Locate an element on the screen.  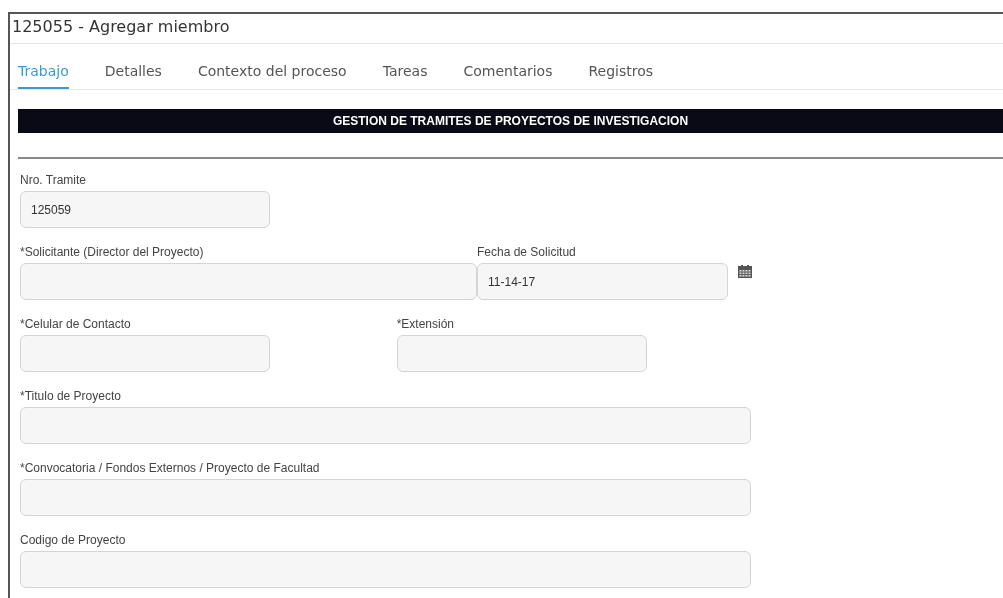
field-label: Fecha de Solicitud is located at coordinates (527, 253).